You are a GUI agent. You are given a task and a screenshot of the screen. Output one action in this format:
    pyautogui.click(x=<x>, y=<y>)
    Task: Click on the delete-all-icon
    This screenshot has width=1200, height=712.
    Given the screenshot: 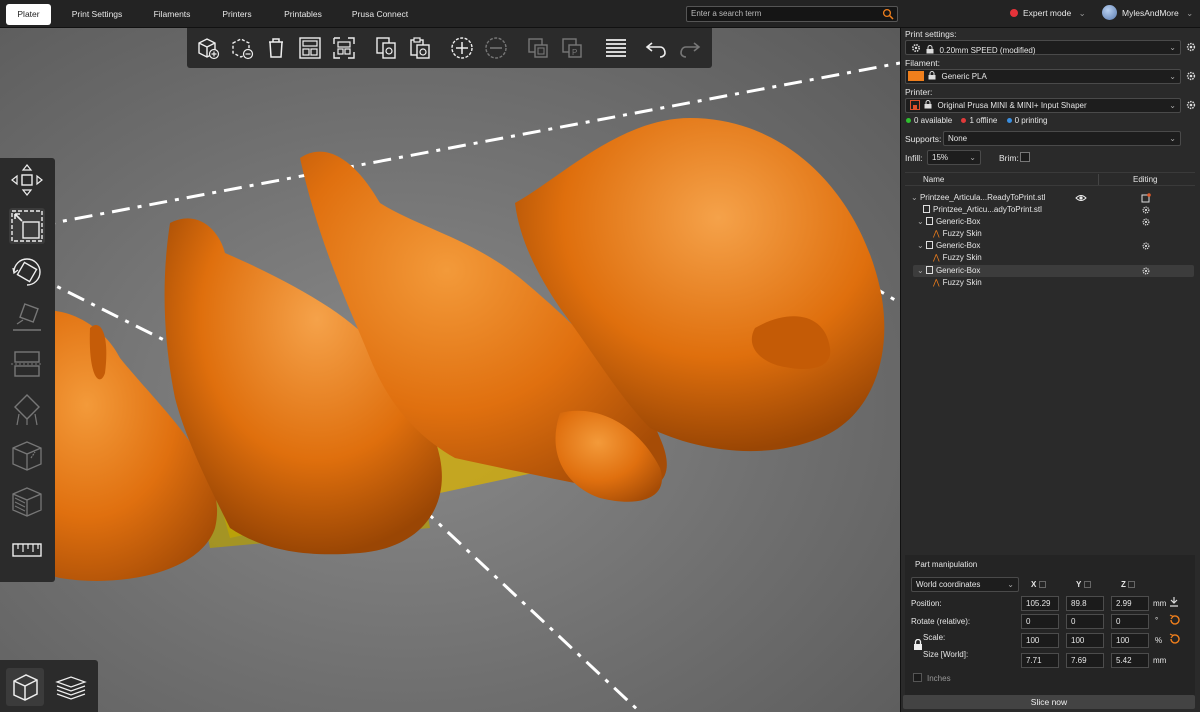 What is the action you would take?
    pyautogui.click(x=242, y=48)
    